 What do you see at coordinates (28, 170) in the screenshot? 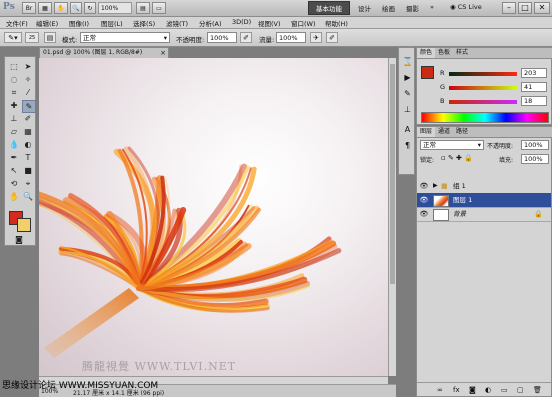
I see `shape-tool-icon: ■` at bounding box center [28, 170].